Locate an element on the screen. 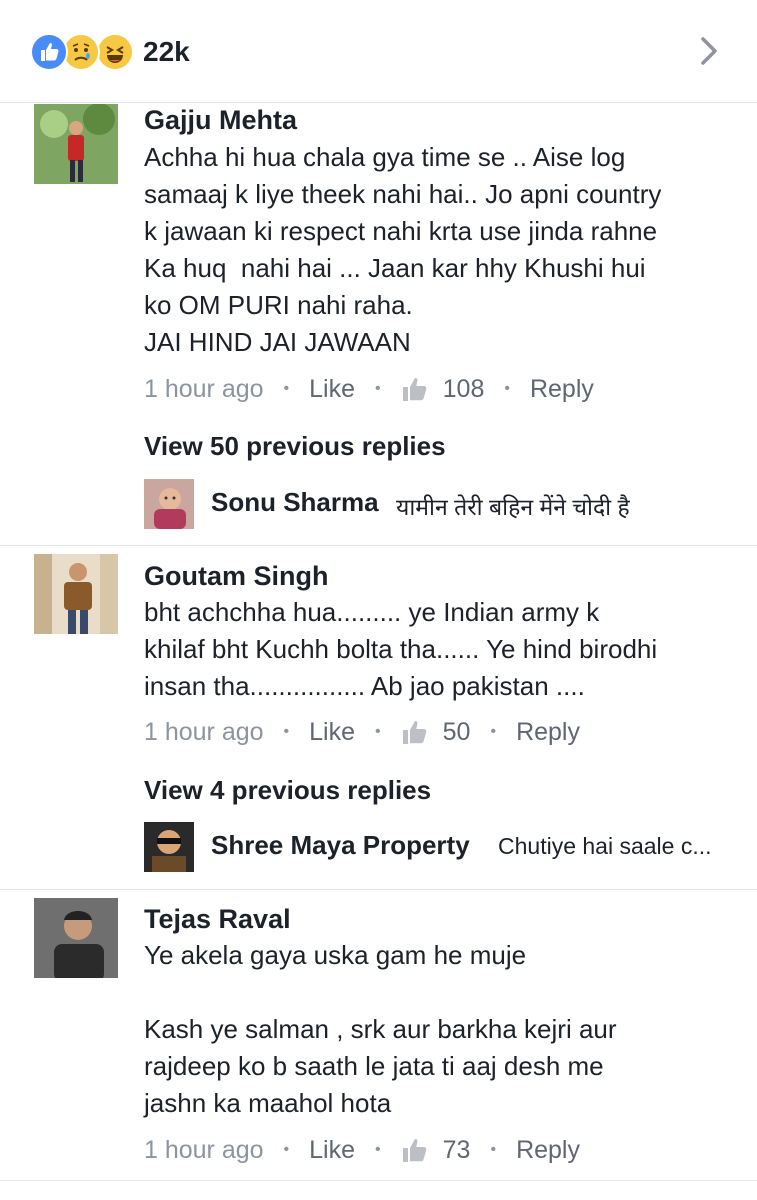 The image size is (757, 1200). like-count: 73 is located at coordinates (456, 1149).